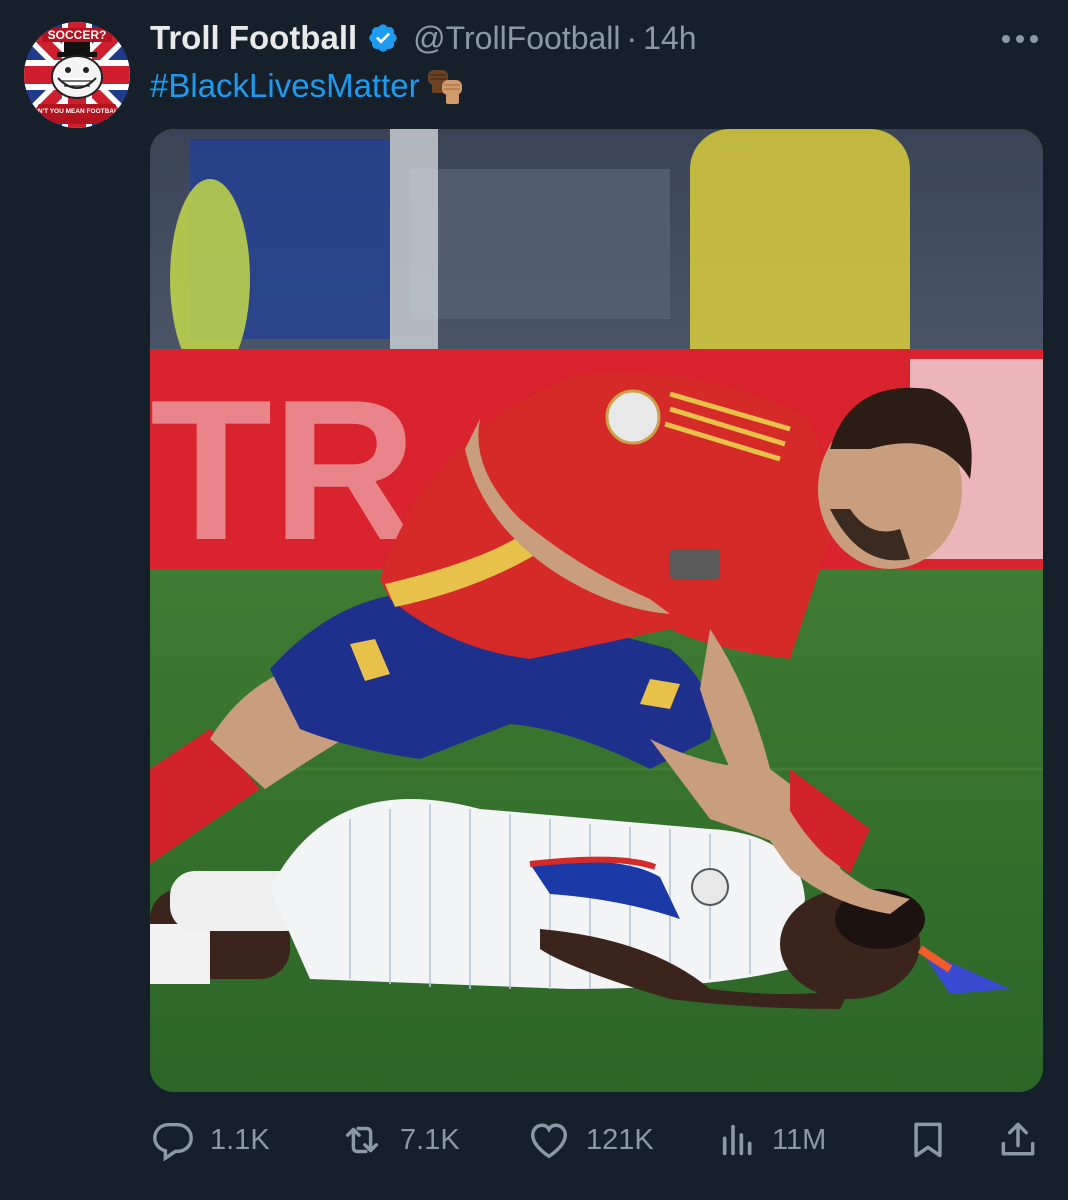  I want to click on svg-text: TR, so click(283, 470).